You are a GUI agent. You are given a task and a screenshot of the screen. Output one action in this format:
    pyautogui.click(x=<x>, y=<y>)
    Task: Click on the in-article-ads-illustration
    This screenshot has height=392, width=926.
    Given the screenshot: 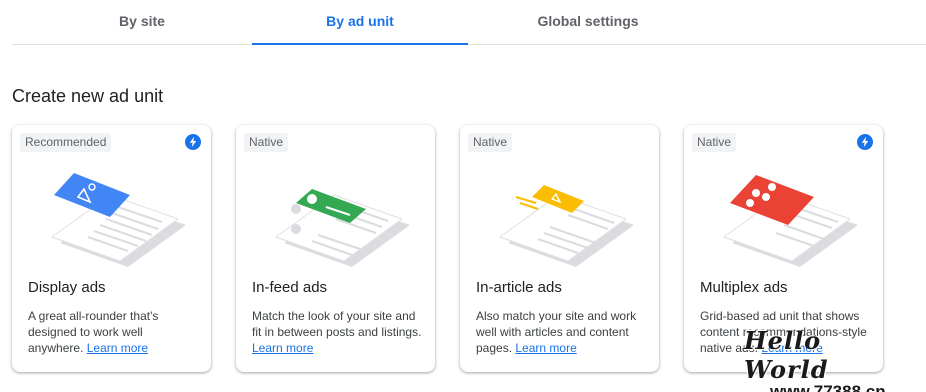 What is the action you would take?
    pyautogui.click(x=566, y=226)
    